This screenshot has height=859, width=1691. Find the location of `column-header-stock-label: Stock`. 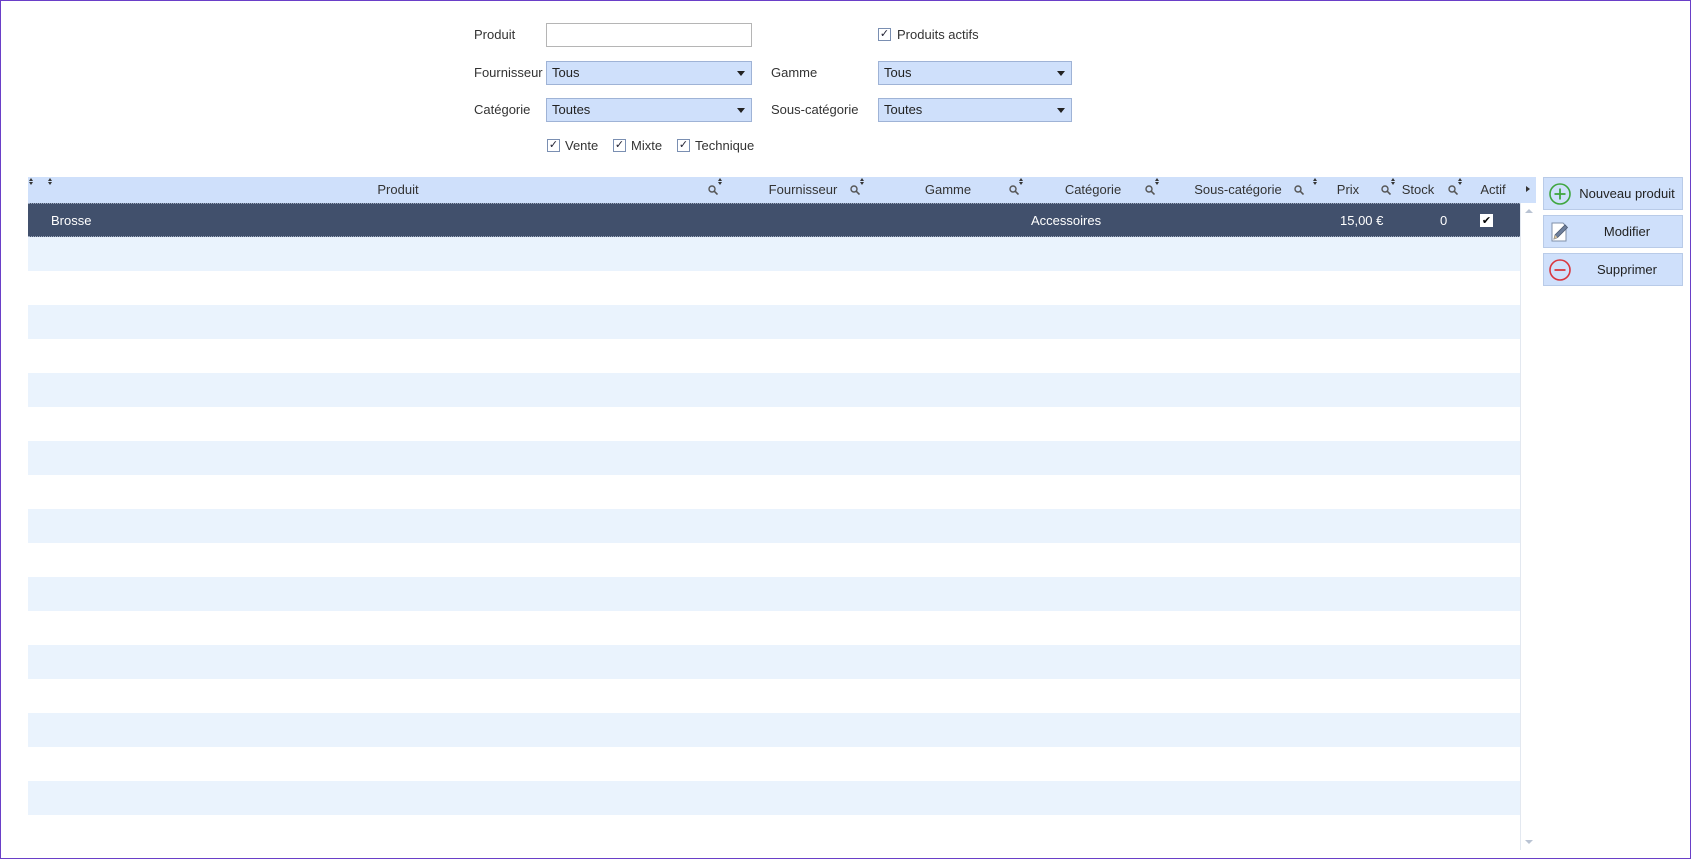

column-header-stock-label: Stock is located at coordinates (1418, 189).